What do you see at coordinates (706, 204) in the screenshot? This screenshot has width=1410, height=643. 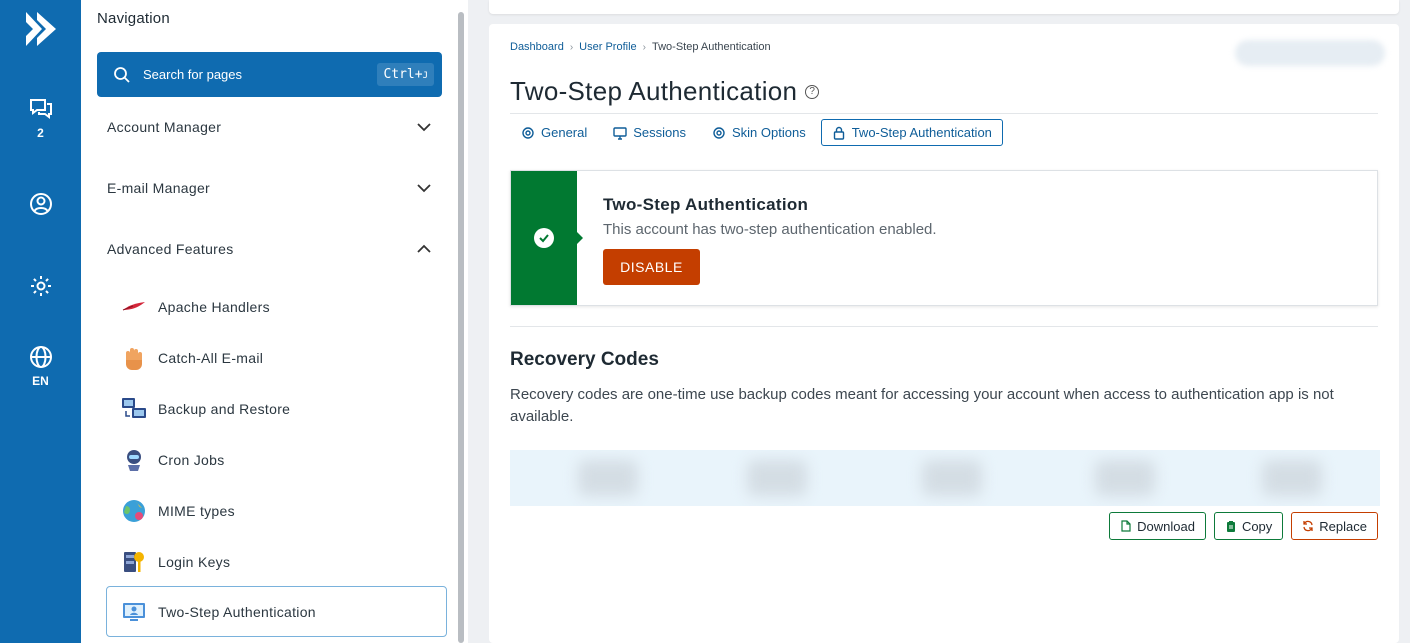 I see `status-title: Two-Step Authentication` at bounding box center [706, 204].